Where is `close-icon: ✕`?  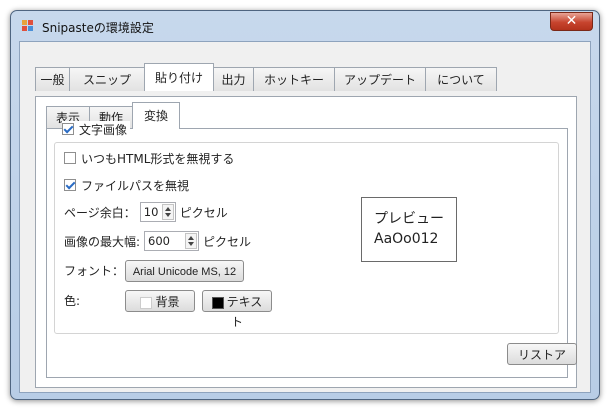 close-icon: ✕ is located at coordinates (571, 21).